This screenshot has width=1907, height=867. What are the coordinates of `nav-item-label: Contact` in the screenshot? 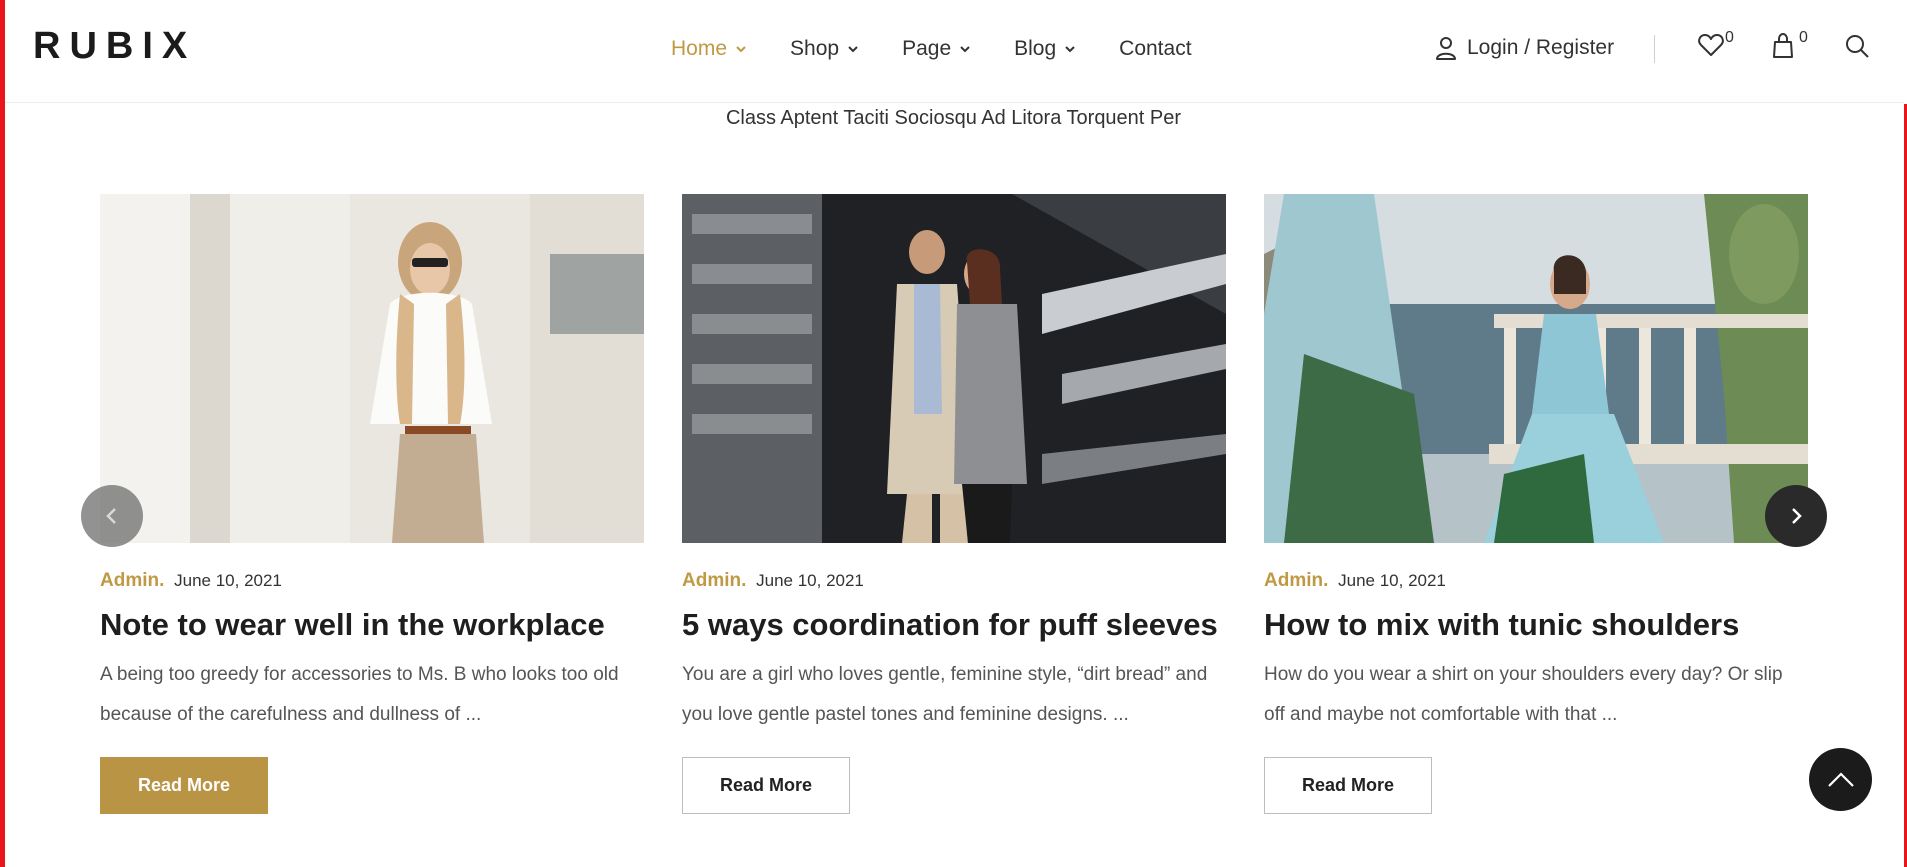 It's located at (1155, 48).